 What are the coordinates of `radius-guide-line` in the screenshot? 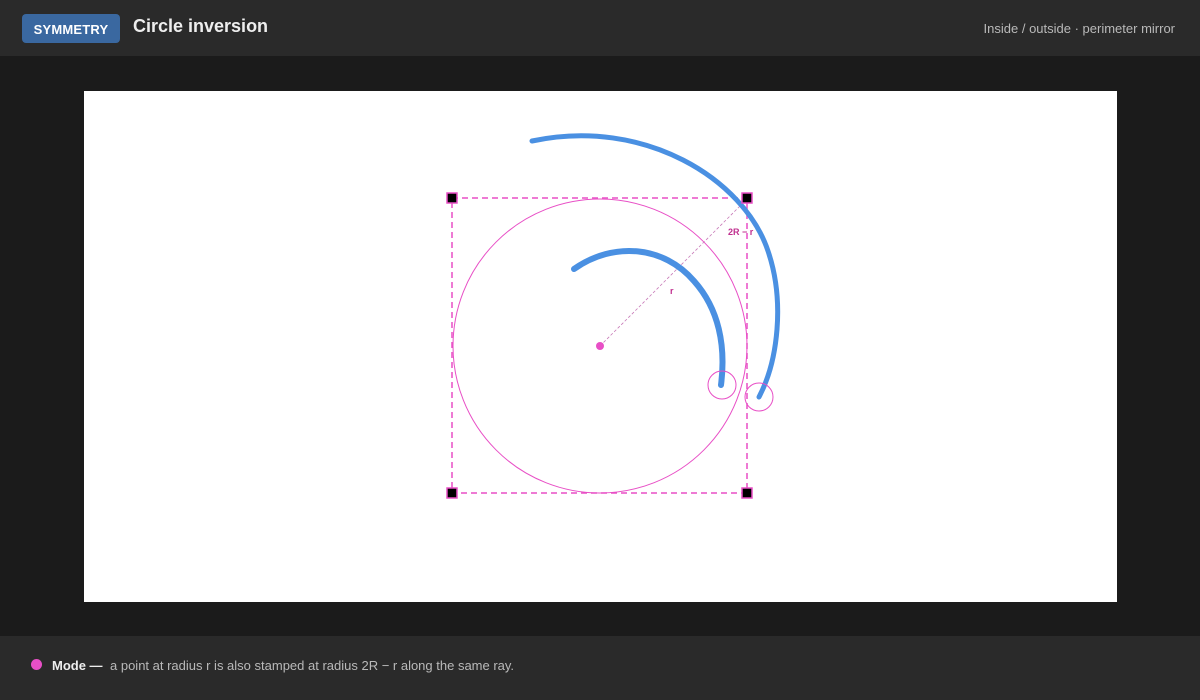 It's located at (673, 272).